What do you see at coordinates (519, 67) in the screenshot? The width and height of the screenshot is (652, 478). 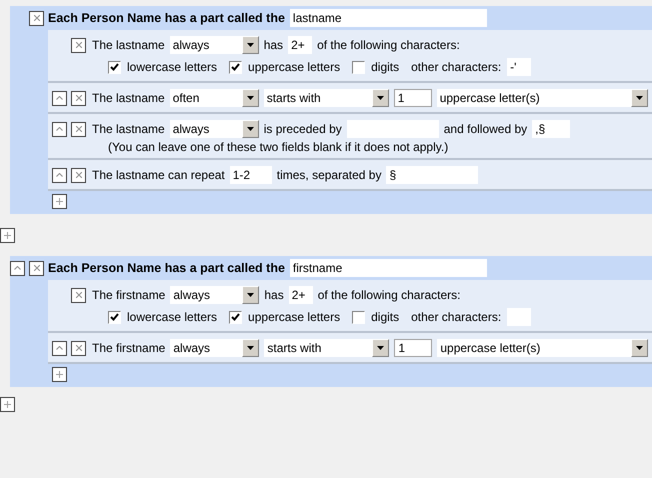 I see `other-characters-field: -'` at bounding box center [519, 67].